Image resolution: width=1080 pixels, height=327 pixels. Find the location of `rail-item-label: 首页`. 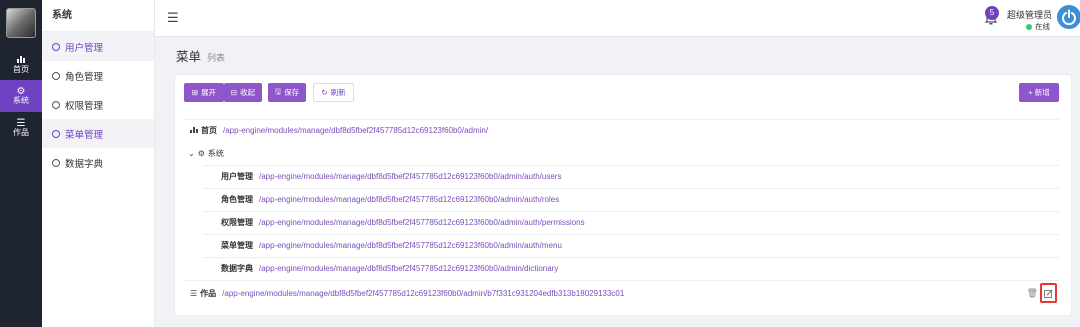

rail-item-label: 首页 is located at coordinates (21, 69).